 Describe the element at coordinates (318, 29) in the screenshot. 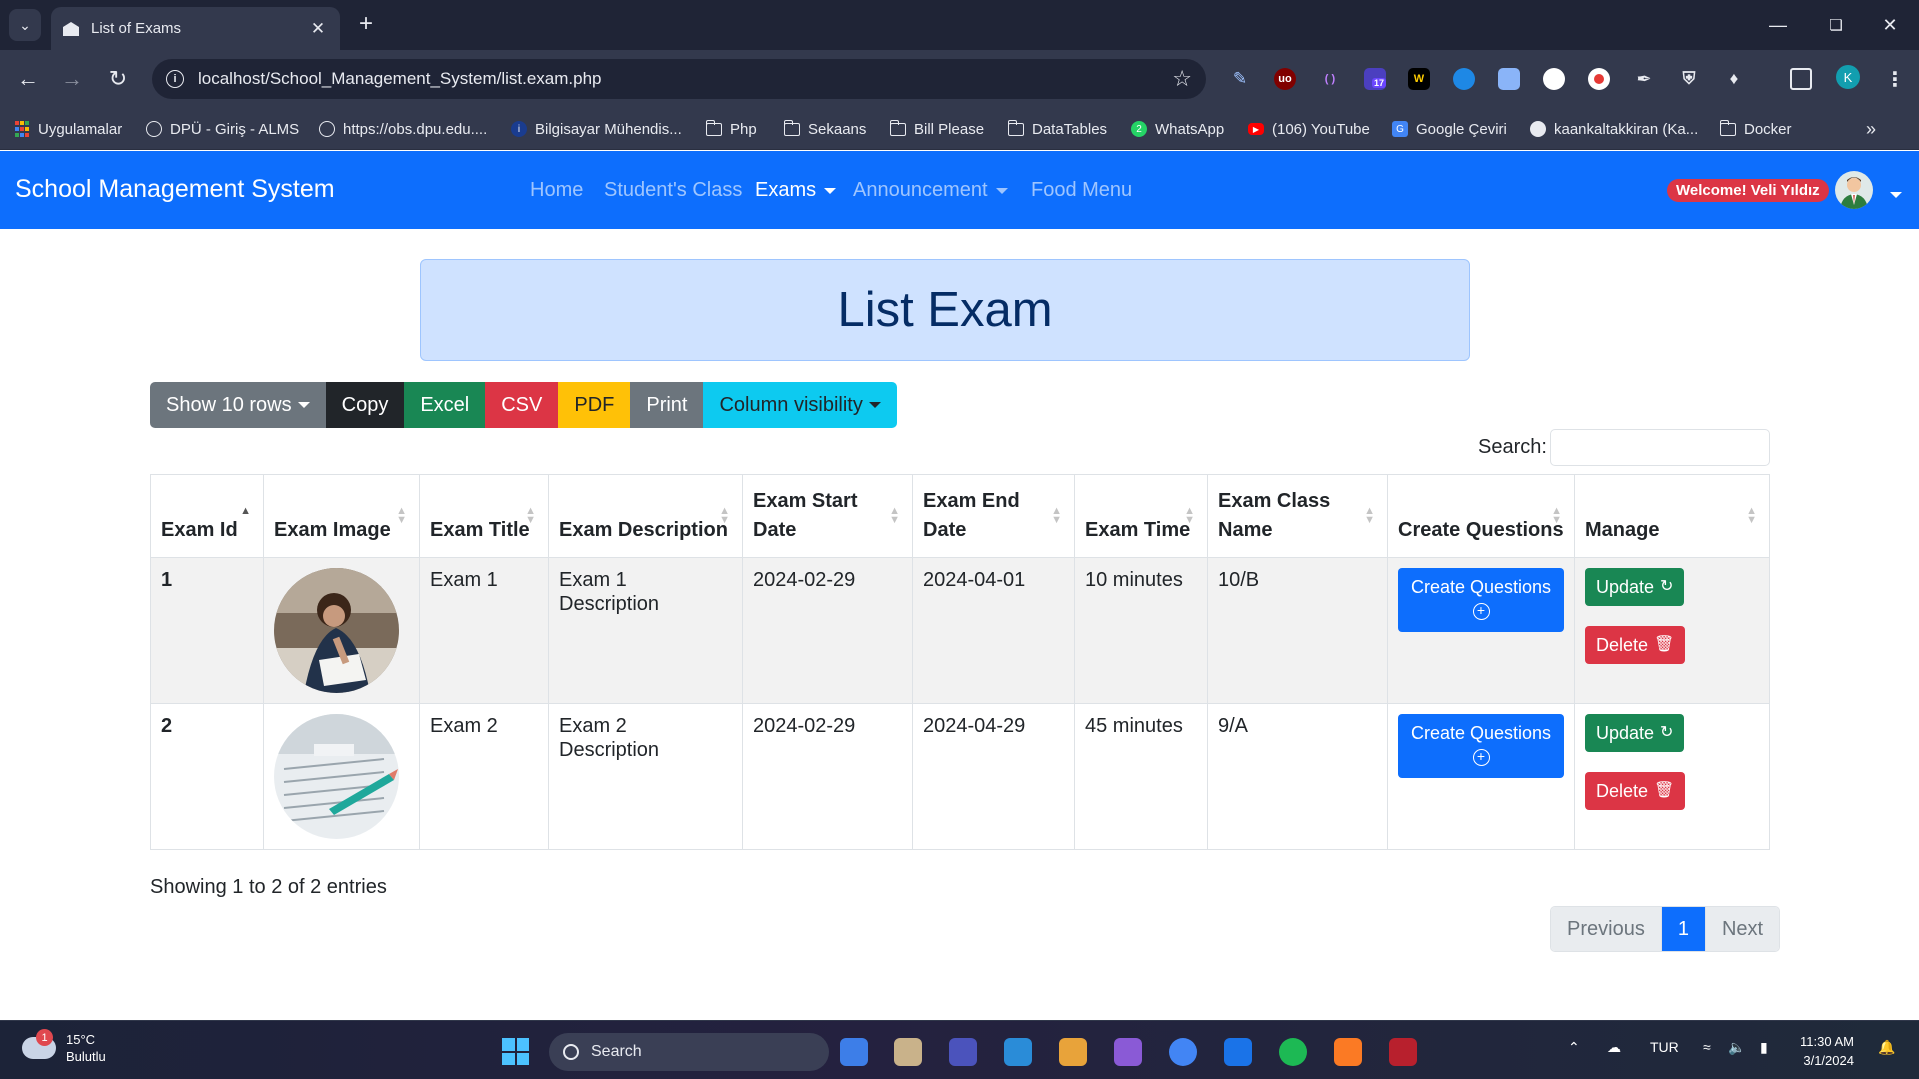

I see `tab-close-icon: ✕` at that location.